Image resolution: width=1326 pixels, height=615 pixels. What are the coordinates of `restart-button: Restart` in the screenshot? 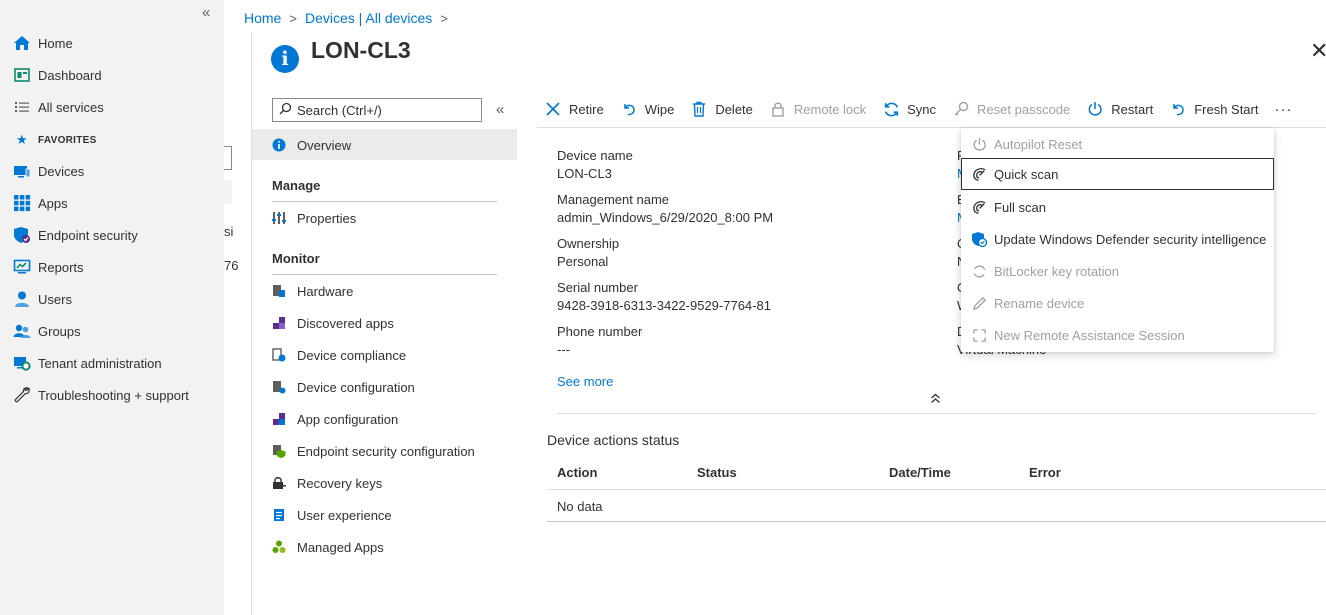 It's located at (1119, 109).